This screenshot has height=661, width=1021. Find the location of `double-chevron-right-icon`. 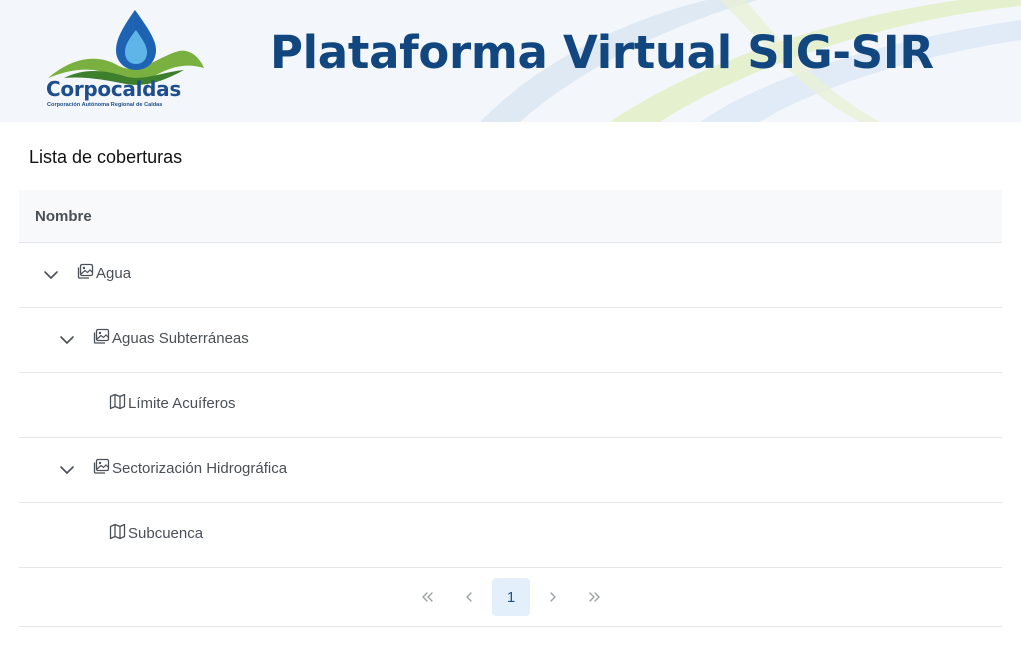

double-chevron-right-icon is located at coordinates (594, 597).